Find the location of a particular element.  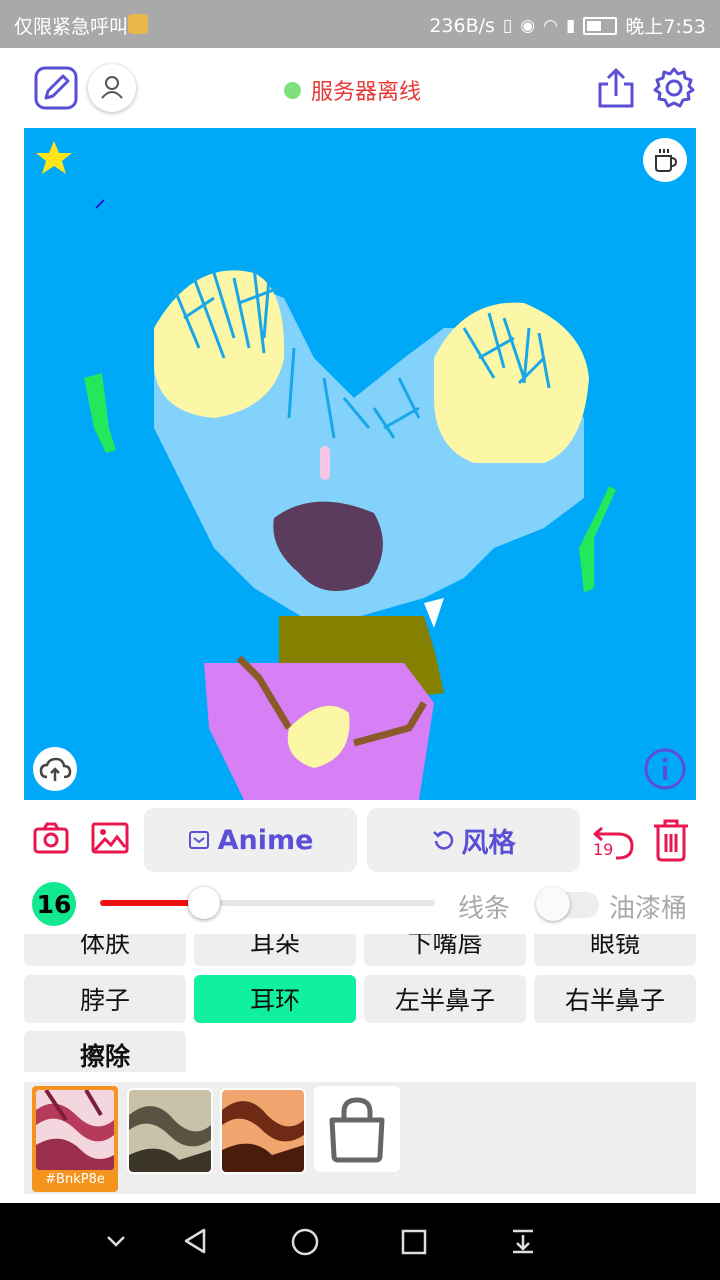

coffee-icon is located at coordinates (666, 160).